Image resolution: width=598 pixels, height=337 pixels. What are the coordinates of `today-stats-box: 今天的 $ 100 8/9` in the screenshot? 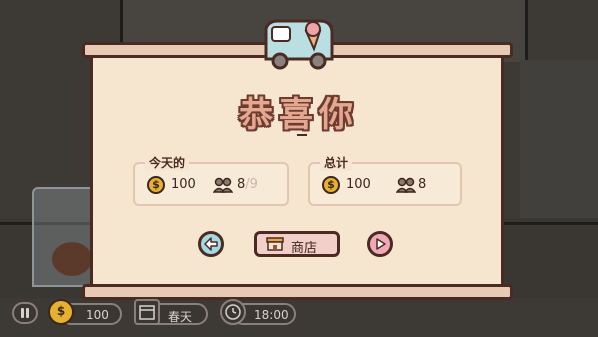 It's located at (211, 180).